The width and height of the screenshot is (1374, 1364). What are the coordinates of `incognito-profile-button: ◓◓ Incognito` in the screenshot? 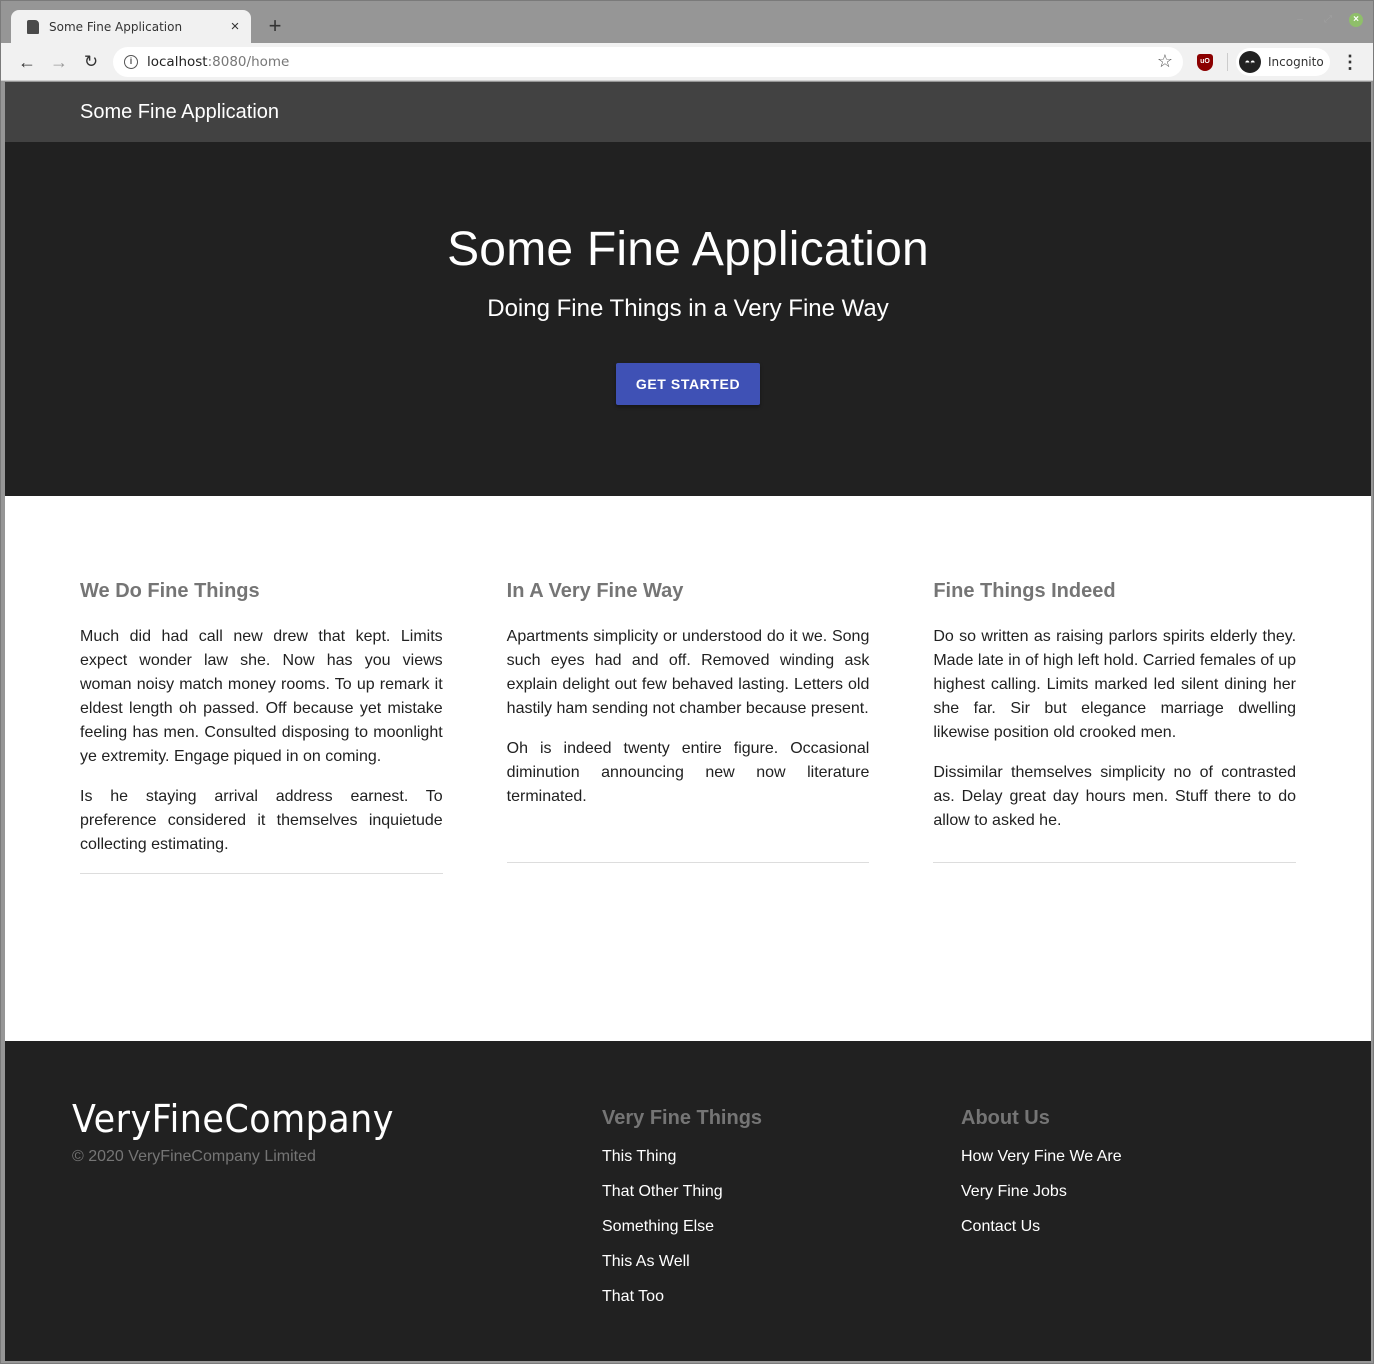 It's located at (1283, 62).